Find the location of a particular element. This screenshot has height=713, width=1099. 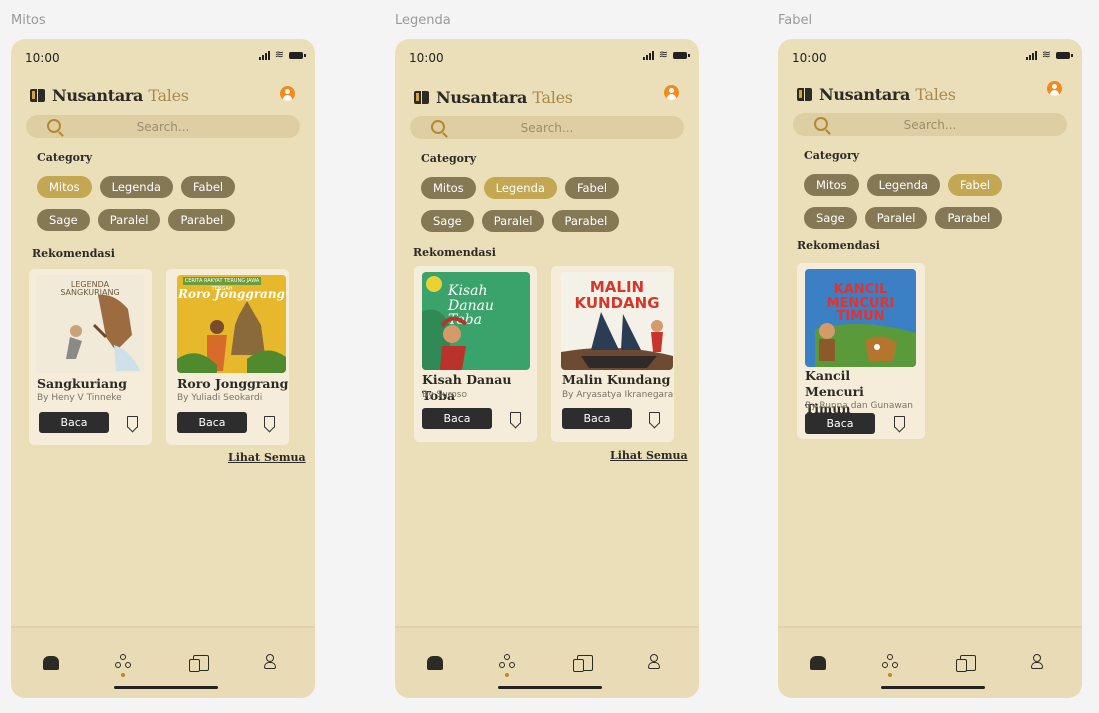

book-title: Malin Kundang is located at coordinates (616, 379).